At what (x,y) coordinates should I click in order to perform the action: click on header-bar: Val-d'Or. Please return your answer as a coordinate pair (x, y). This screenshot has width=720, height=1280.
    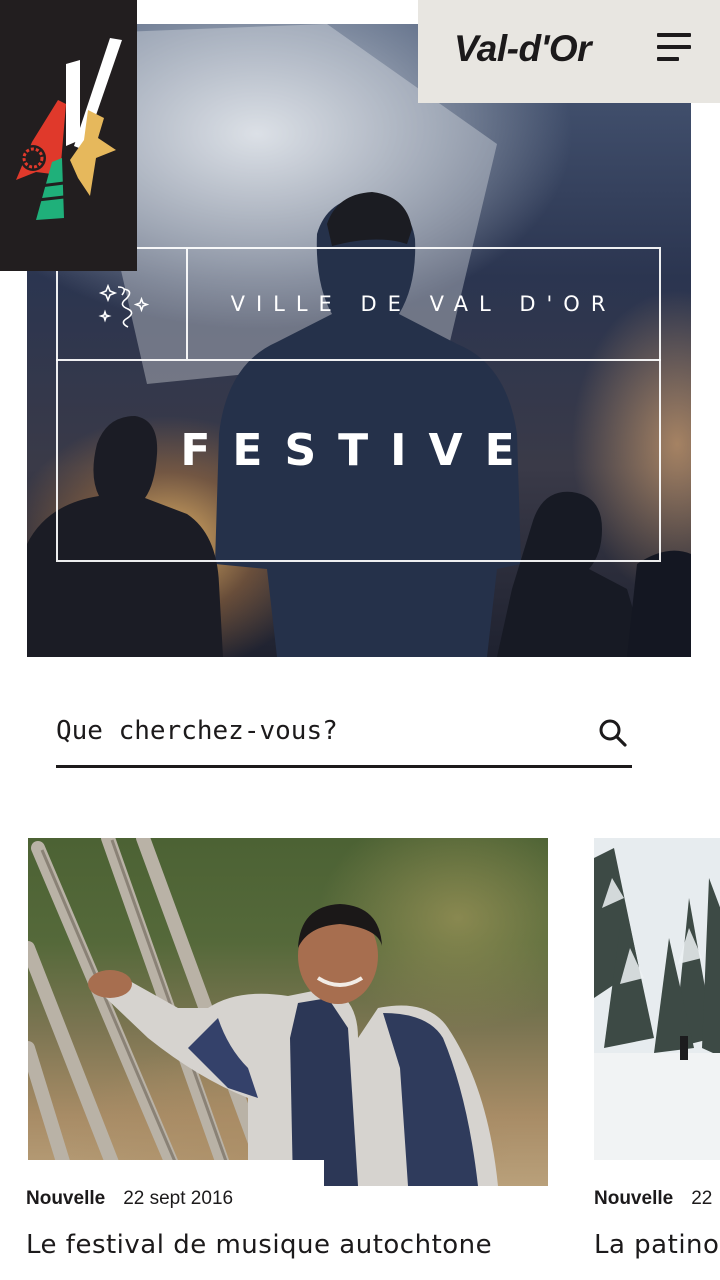
    Looking at the image, I should click on (569, 51).